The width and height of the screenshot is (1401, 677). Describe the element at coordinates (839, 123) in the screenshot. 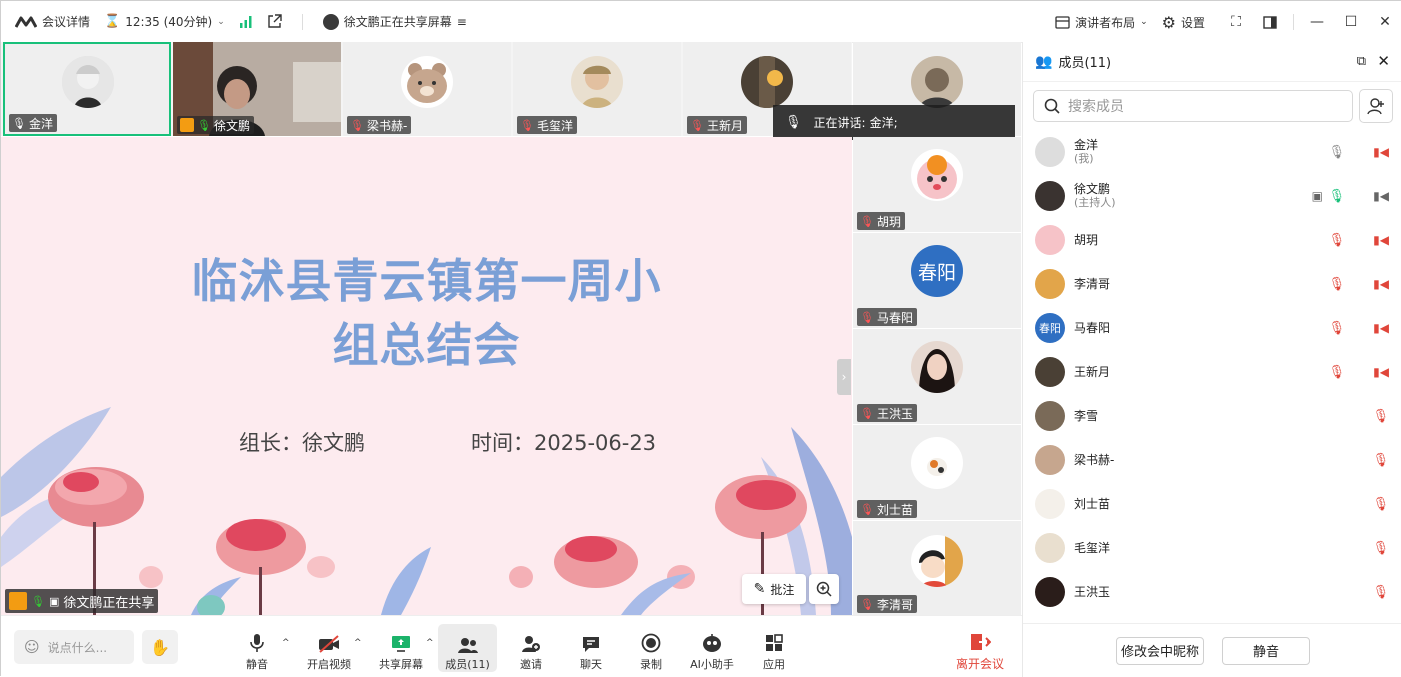

I see `speaking-label: 正在讲话:` at that location.